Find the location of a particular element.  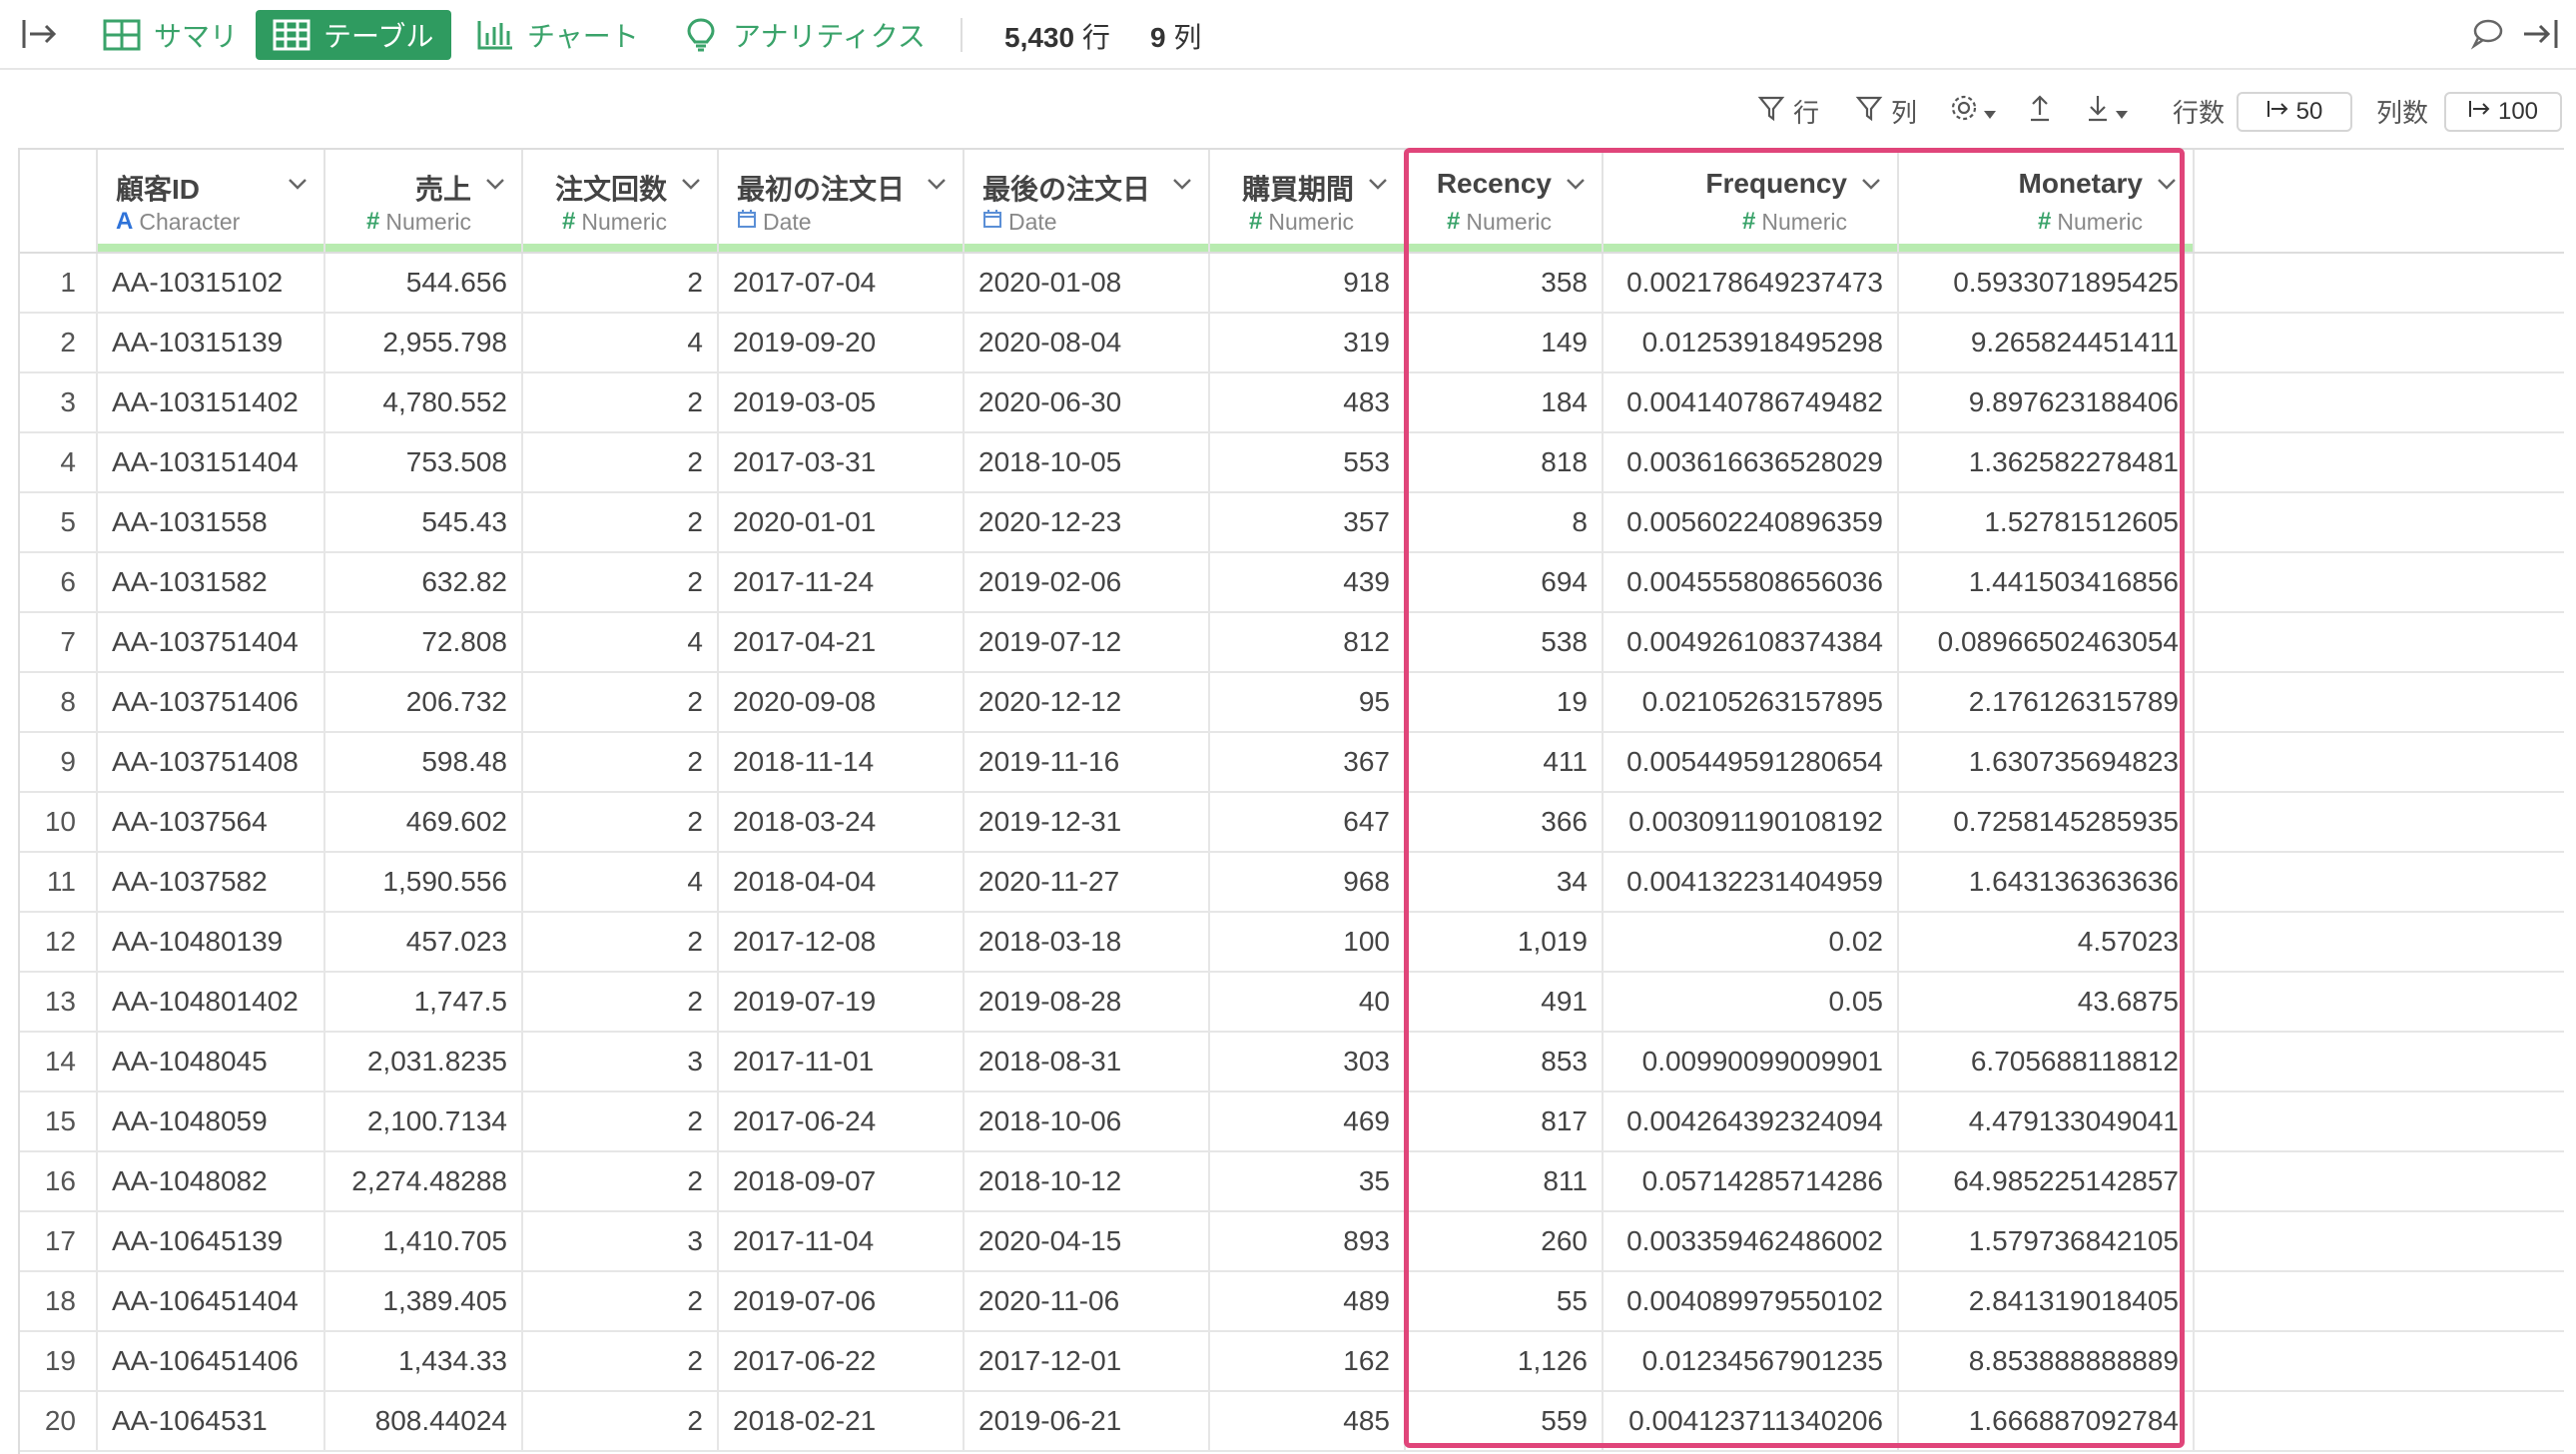

cell-purchase-period: 357 is located at coordinates (1308, 522).